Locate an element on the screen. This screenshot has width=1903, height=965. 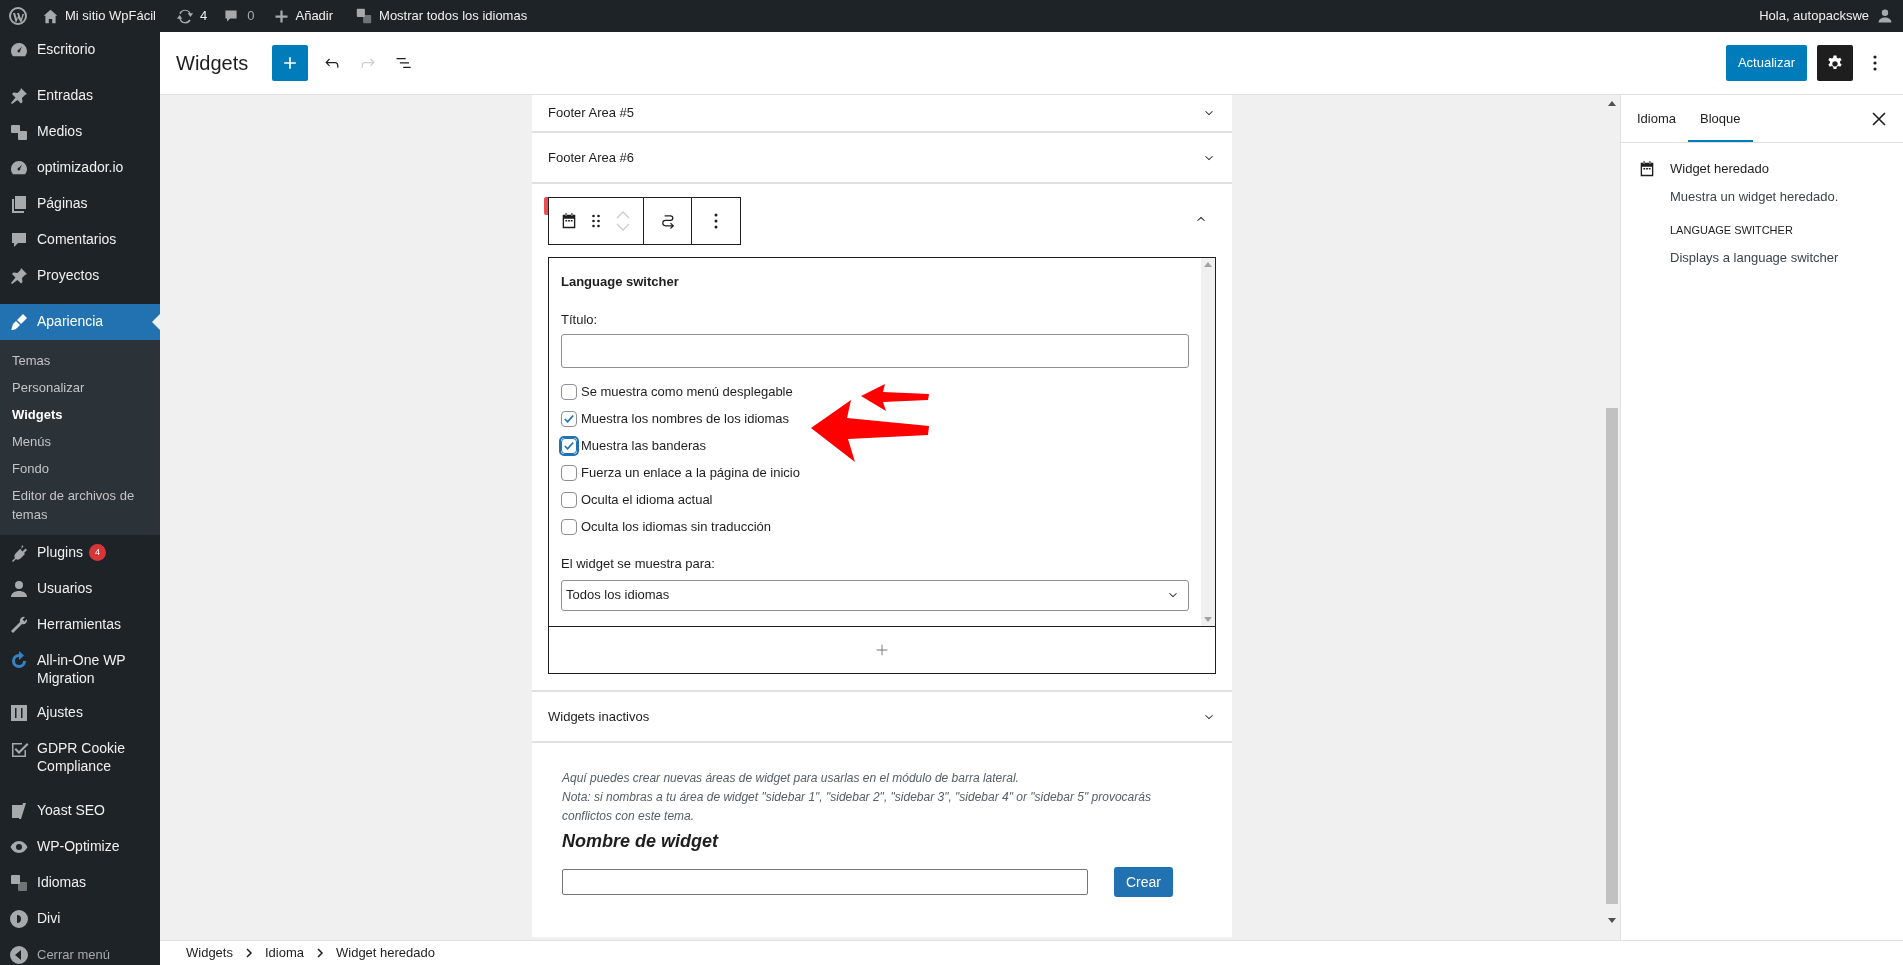
widget-description: Displays a language switcher is located at coordinates (1754, 257).